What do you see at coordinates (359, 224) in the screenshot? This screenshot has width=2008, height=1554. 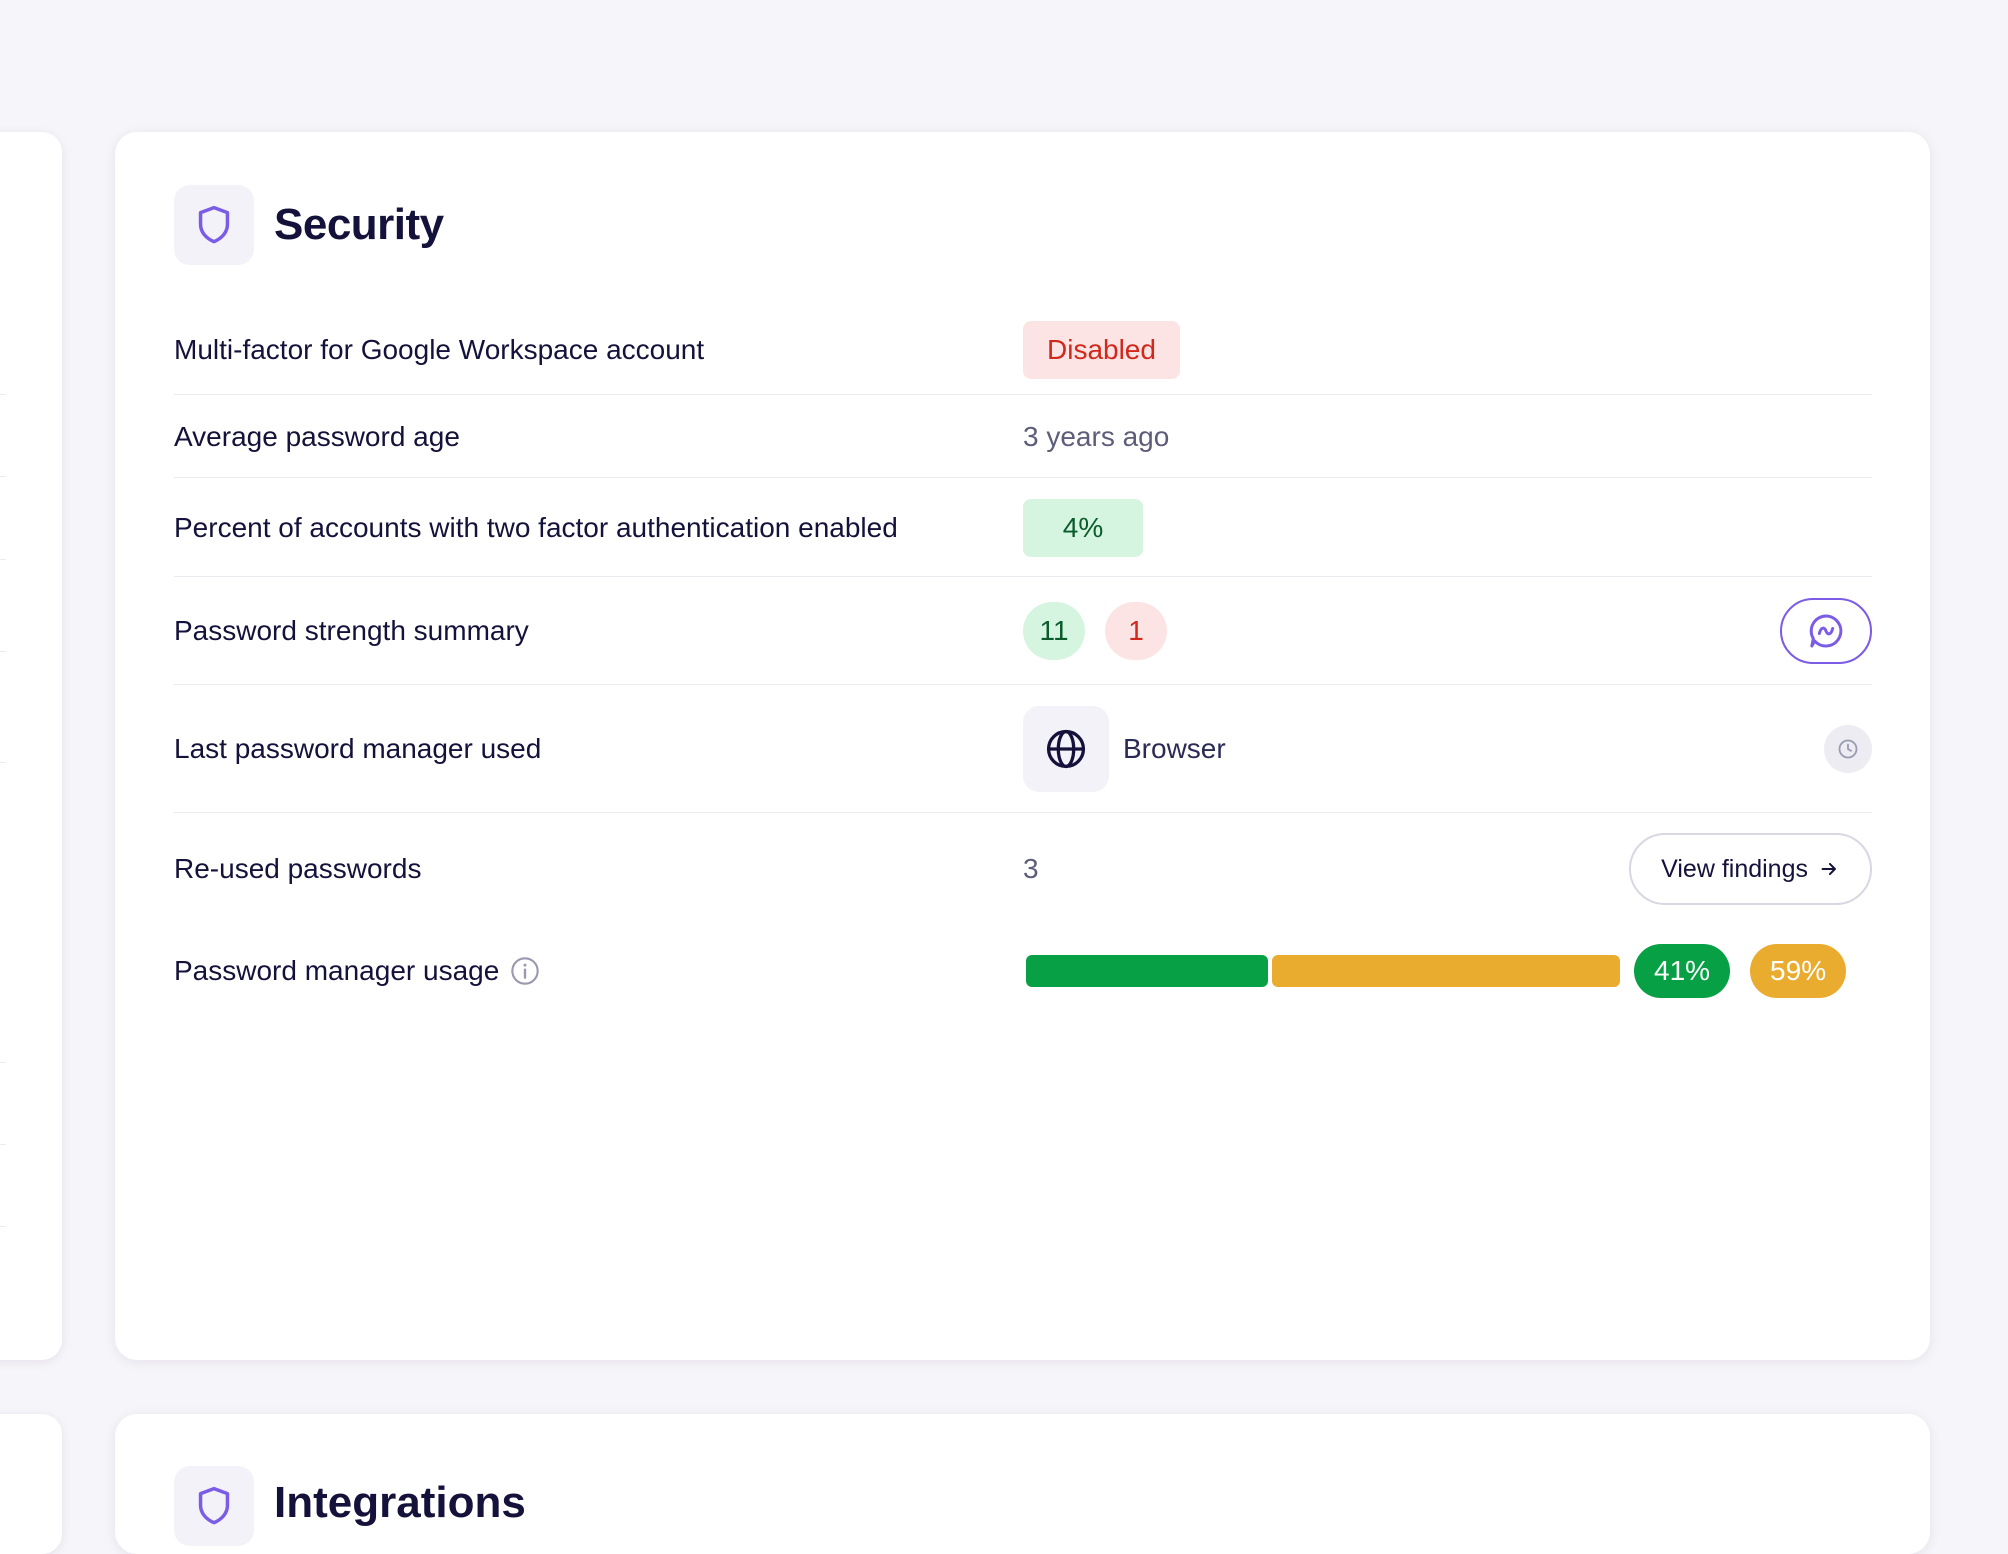 I see `section-title: Security` at bounding box center [359, 224].